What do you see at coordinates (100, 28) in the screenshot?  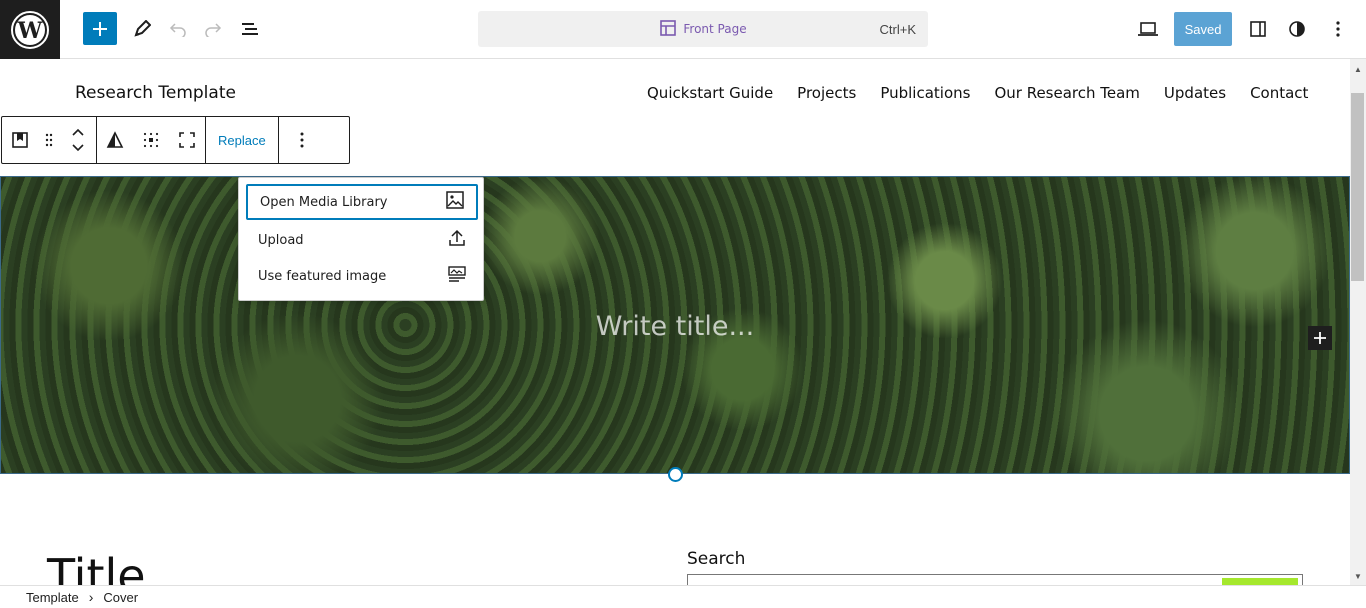 I see `add-block-button` at bounding box center [100, 28].